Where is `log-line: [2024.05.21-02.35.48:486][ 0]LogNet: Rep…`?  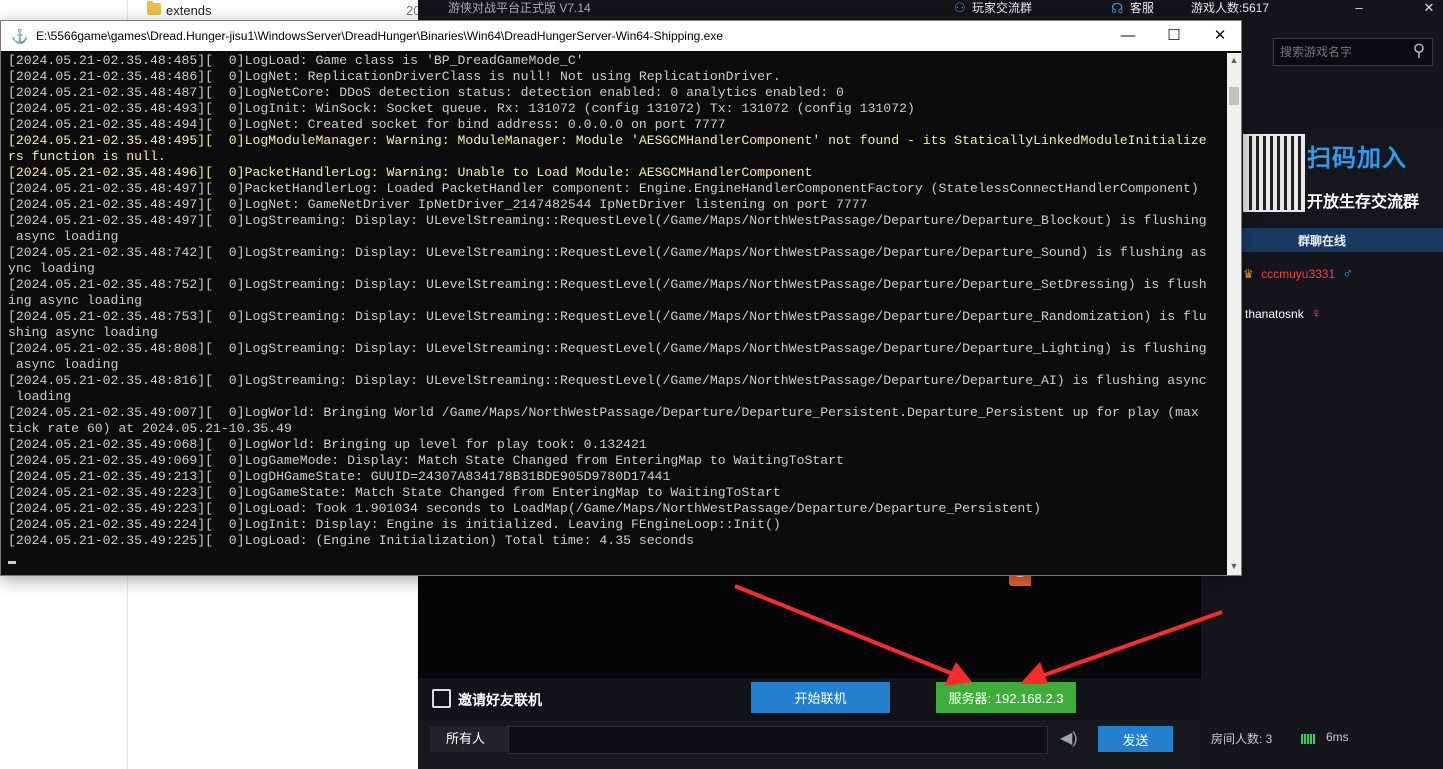
log-line: [2024.05.21-02.35.48:486][ 0]LogNet: Rep… is located at coordinates (394, 76).